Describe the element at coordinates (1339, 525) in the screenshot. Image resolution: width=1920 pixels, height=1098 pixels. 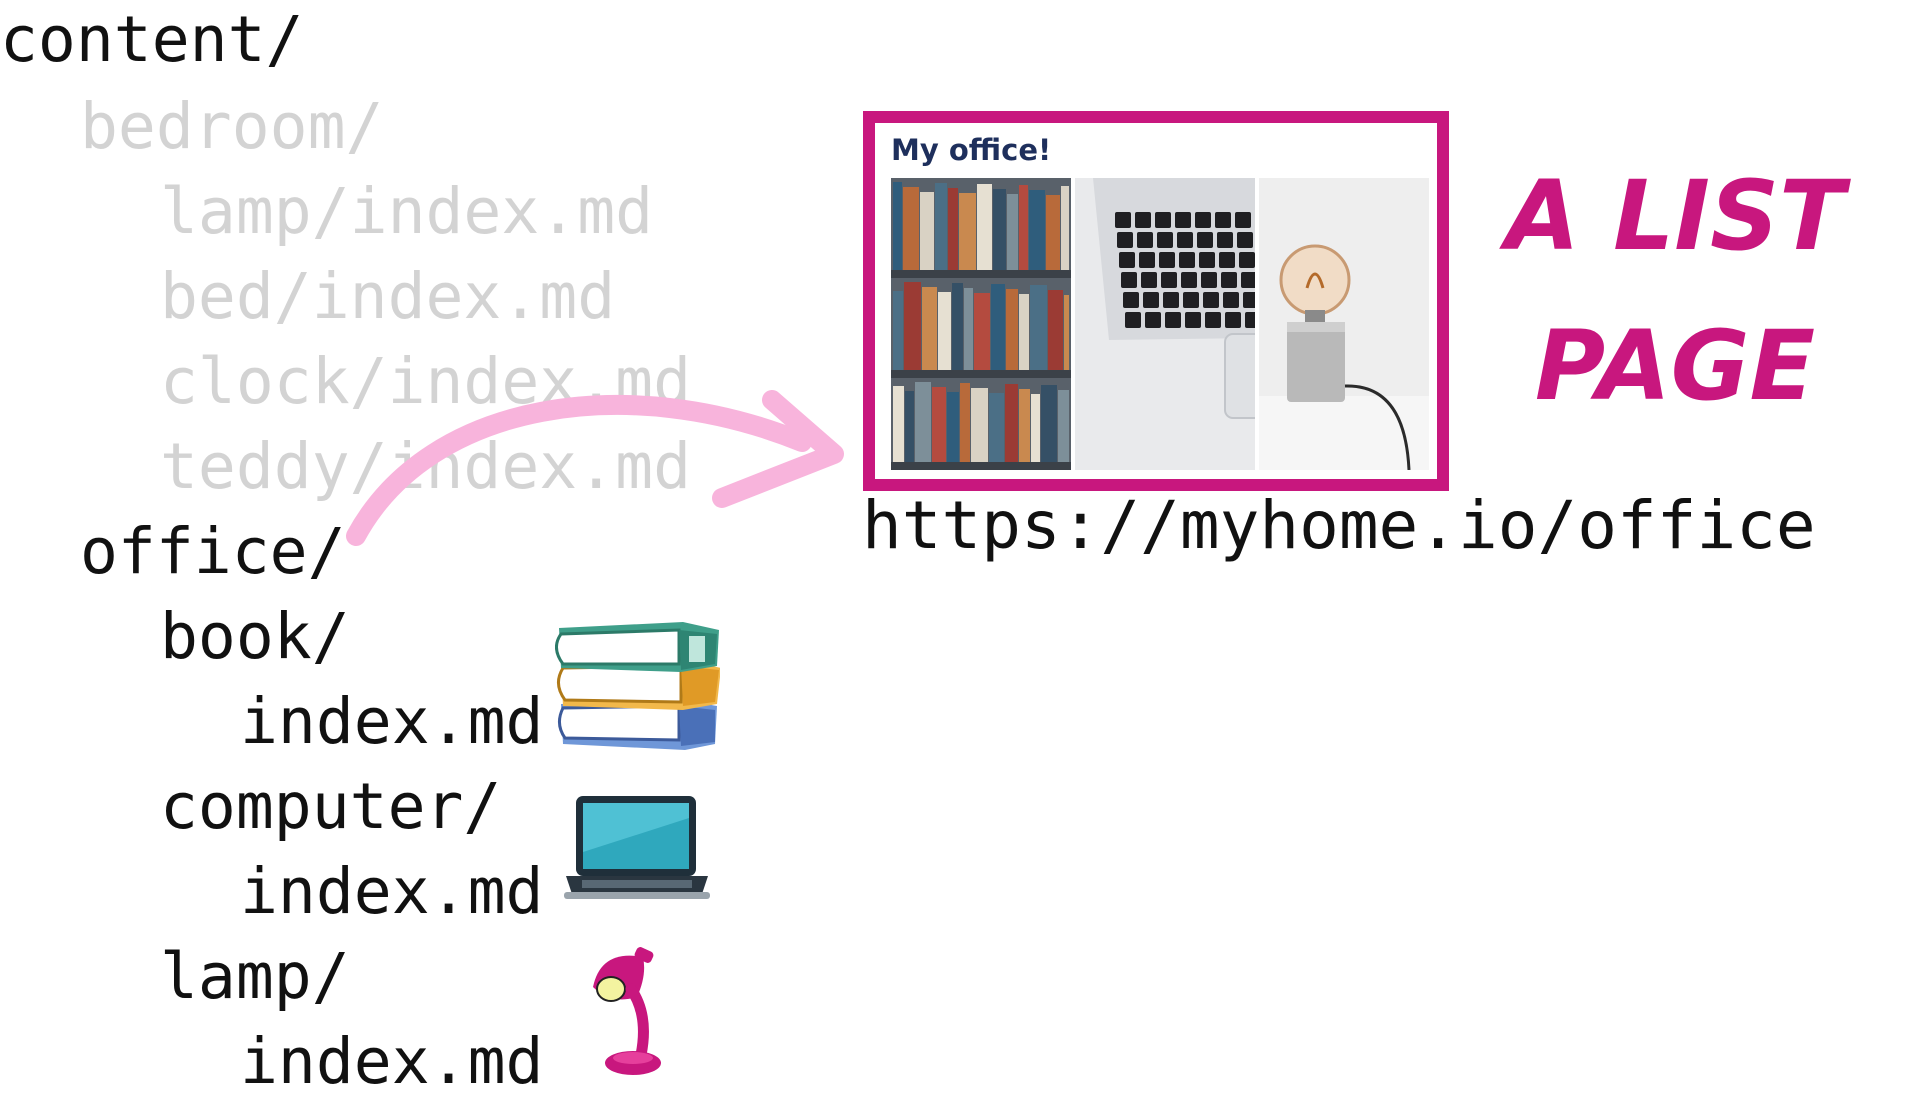
I see `page-url: https://myhome.io/office` at that location.